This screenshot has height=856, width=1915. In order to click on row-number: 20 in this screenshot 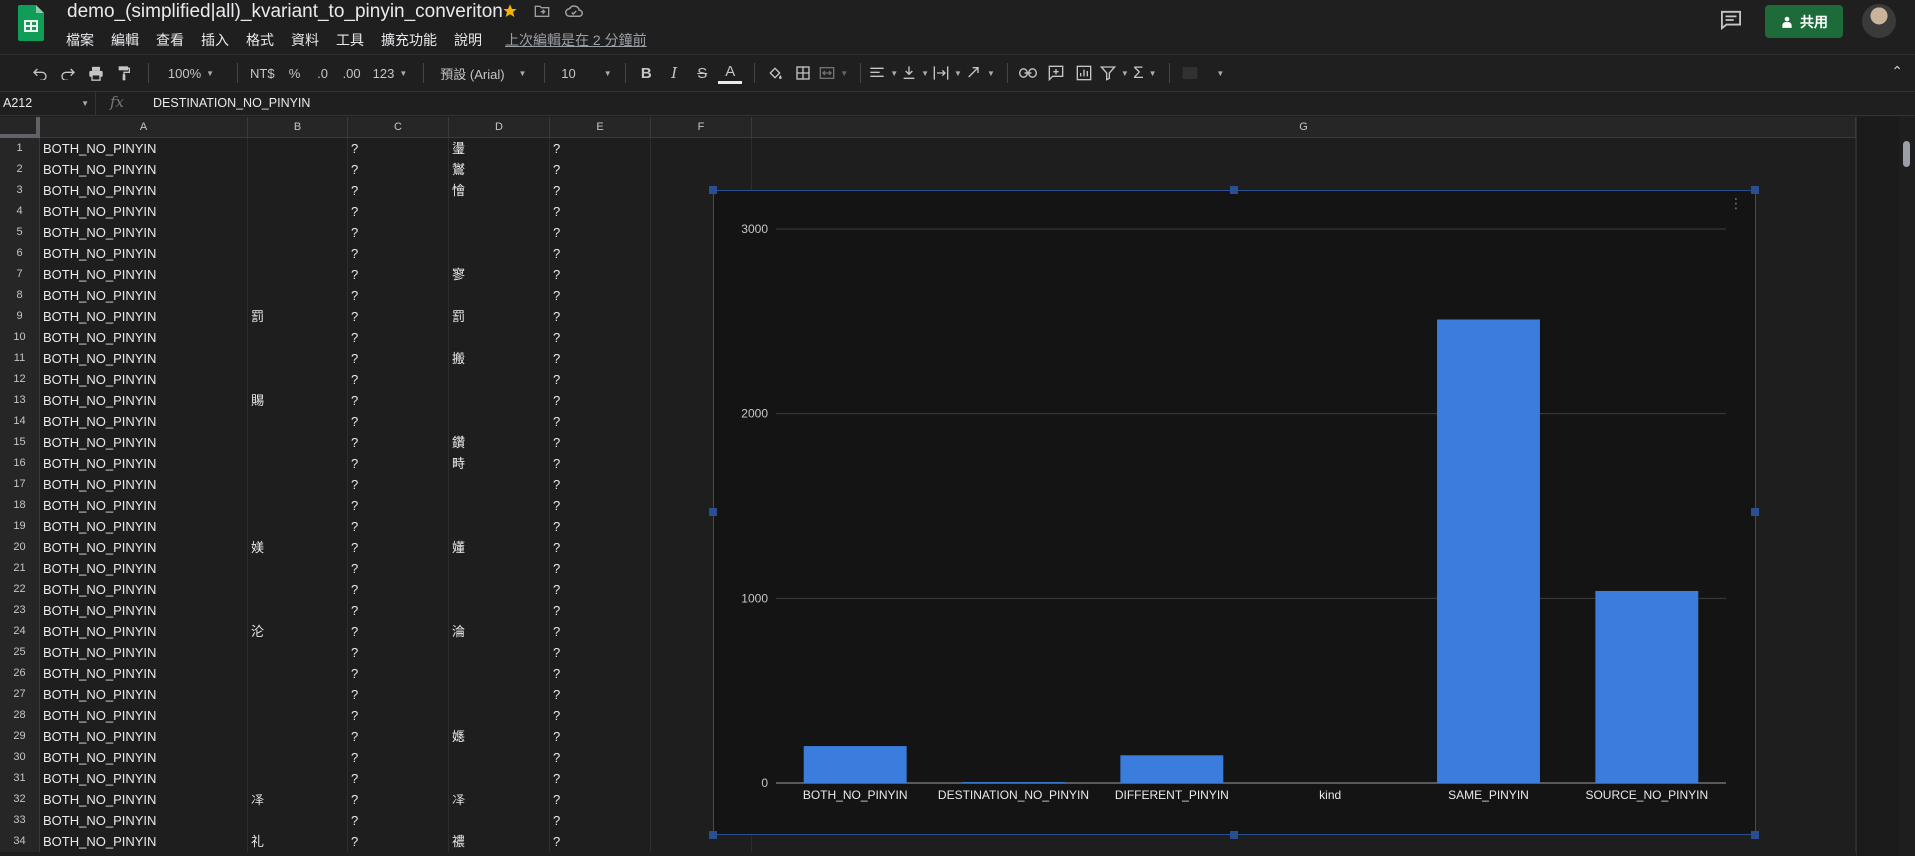, I will do `click(20, 547)`.